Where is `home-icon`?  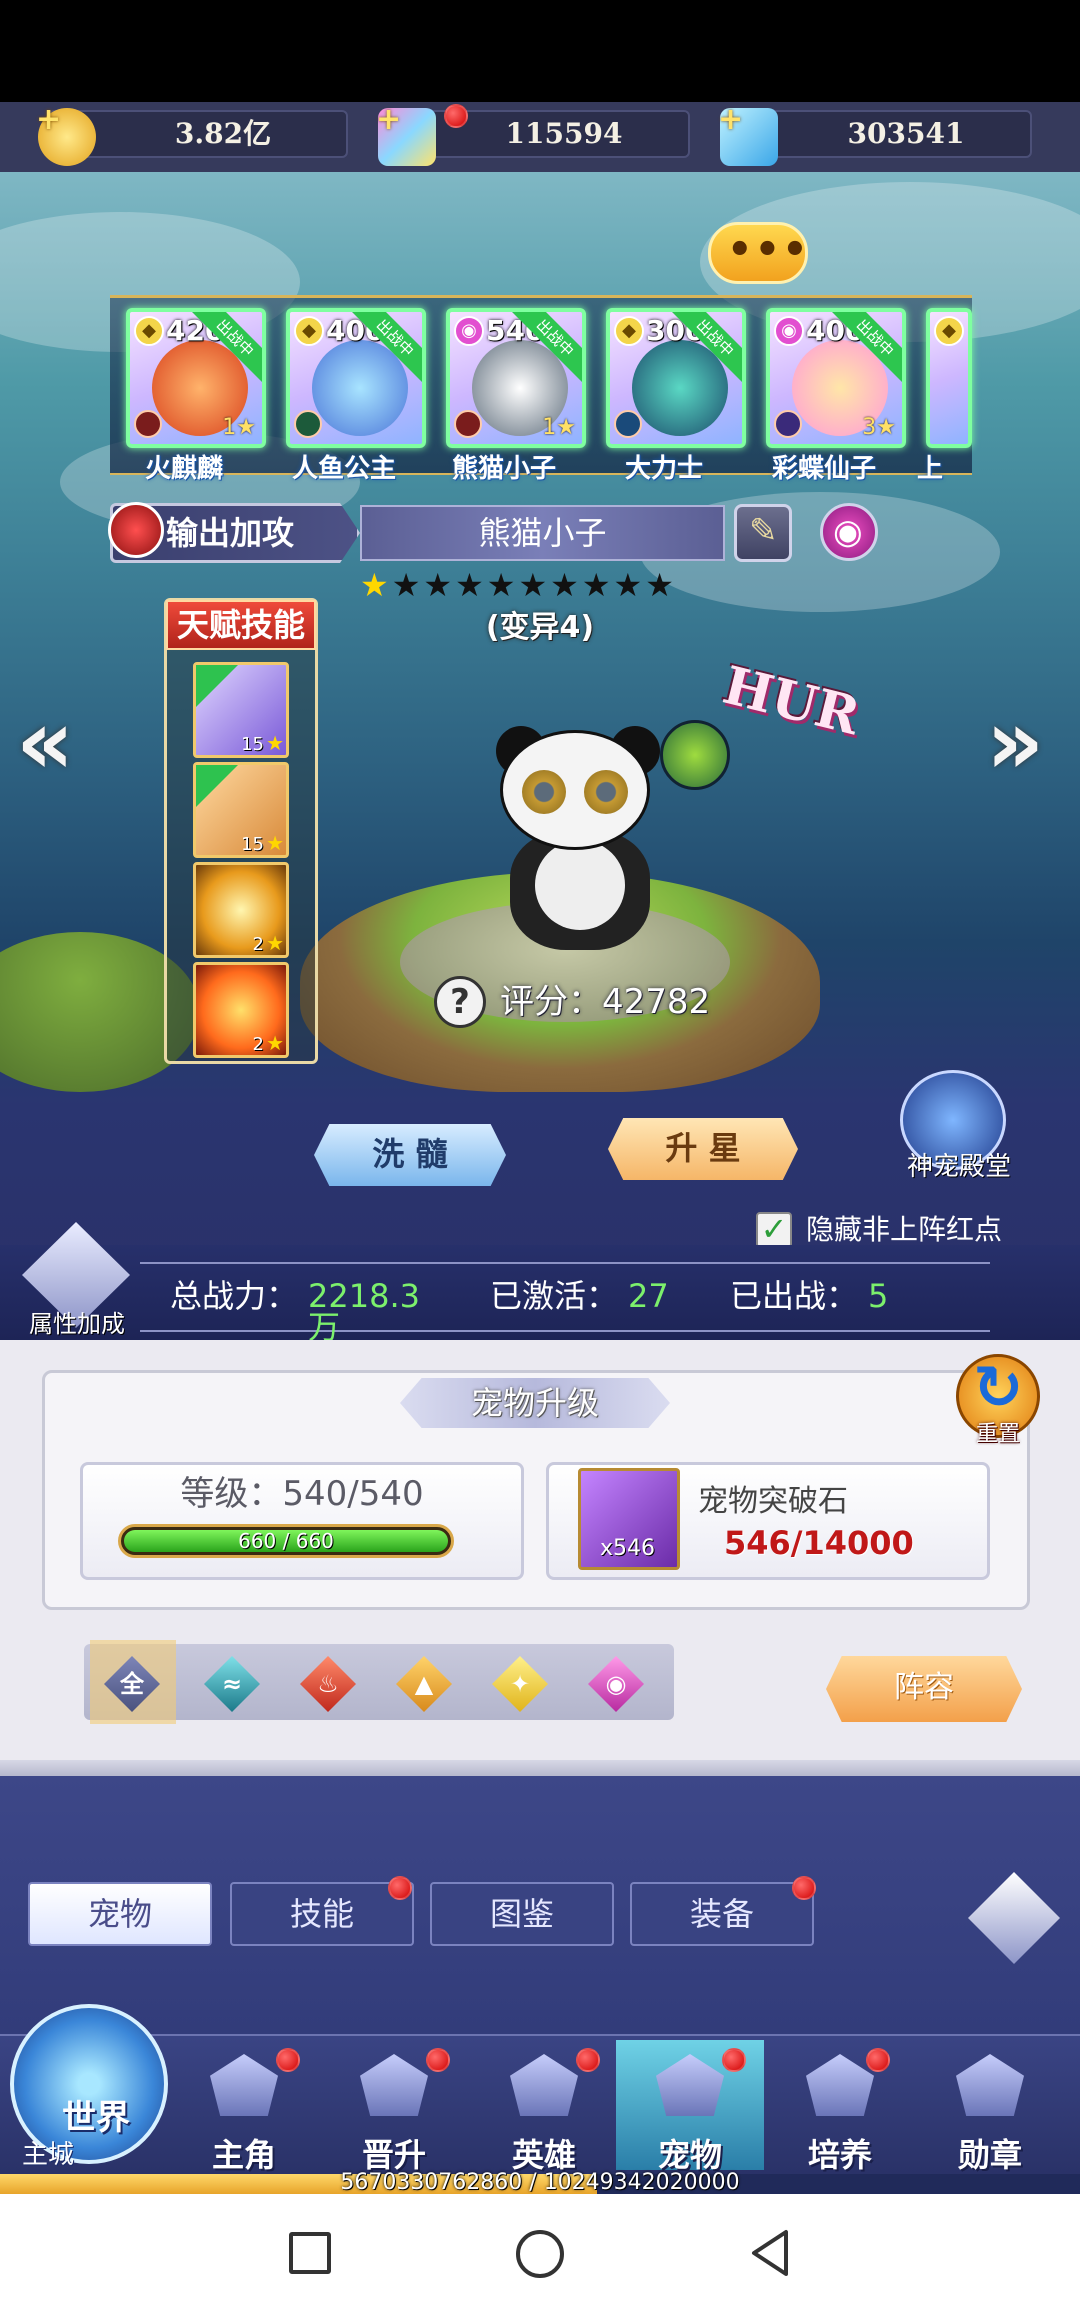
home-icon is located at coordinates (540, 2254).